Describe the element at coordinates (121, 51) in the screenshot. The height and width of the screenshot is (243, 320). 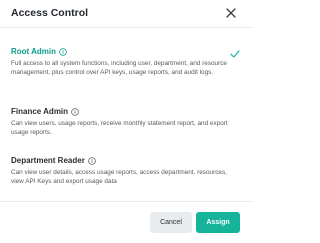
I see `role-header: Root Admin` at that location.